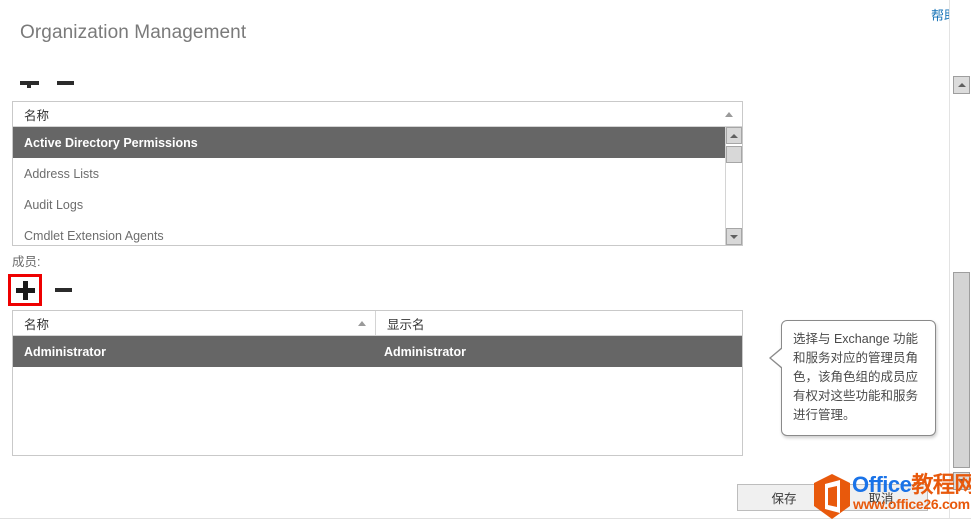  What do you see at coordinates (733, 186) in the screenshot?
I see `roles-grid-scrollbar` at bounding box center [733, 186].